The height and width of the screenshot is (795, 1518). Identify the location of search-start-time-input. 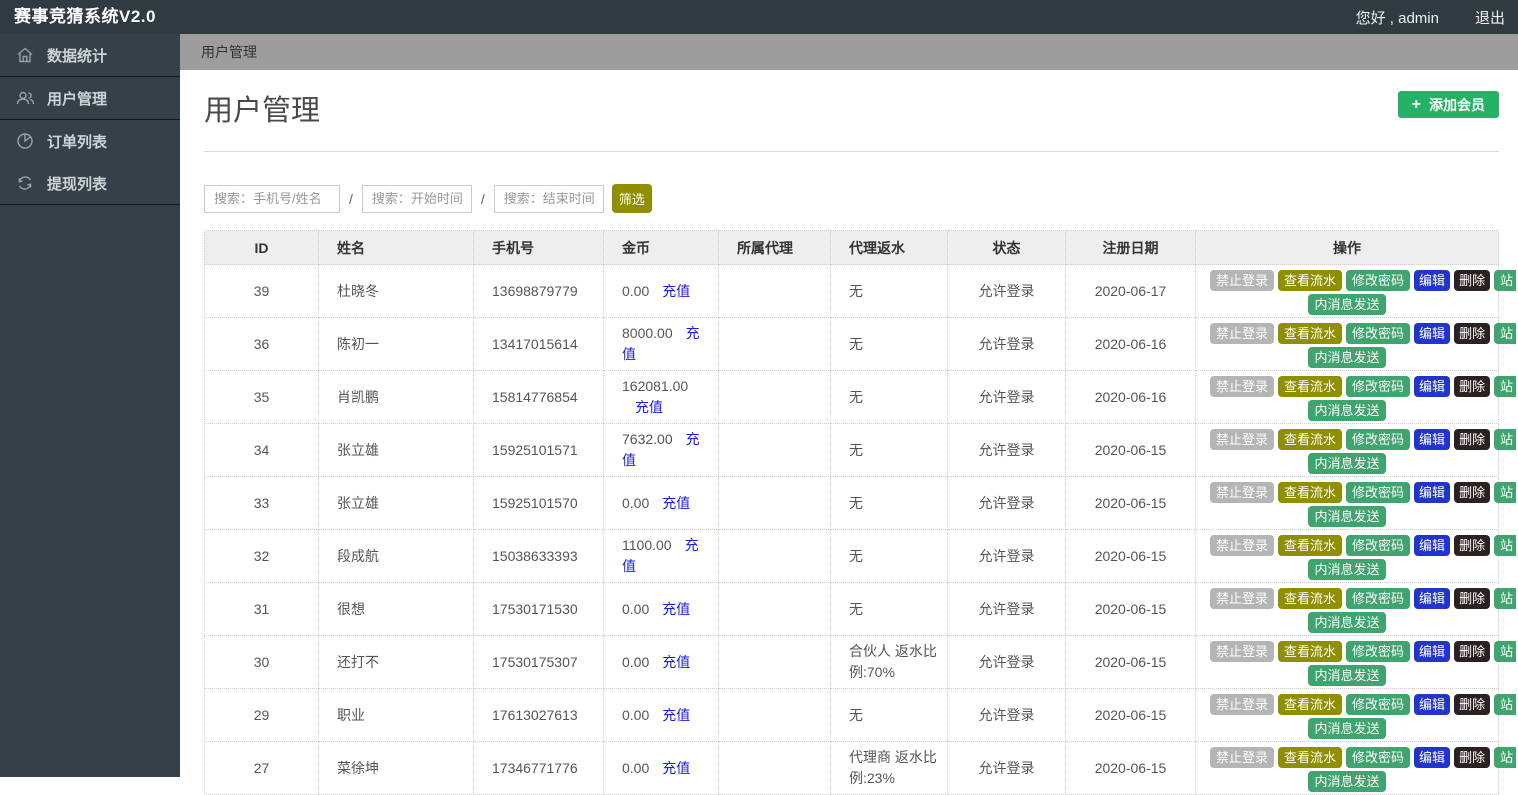
(416, 198).